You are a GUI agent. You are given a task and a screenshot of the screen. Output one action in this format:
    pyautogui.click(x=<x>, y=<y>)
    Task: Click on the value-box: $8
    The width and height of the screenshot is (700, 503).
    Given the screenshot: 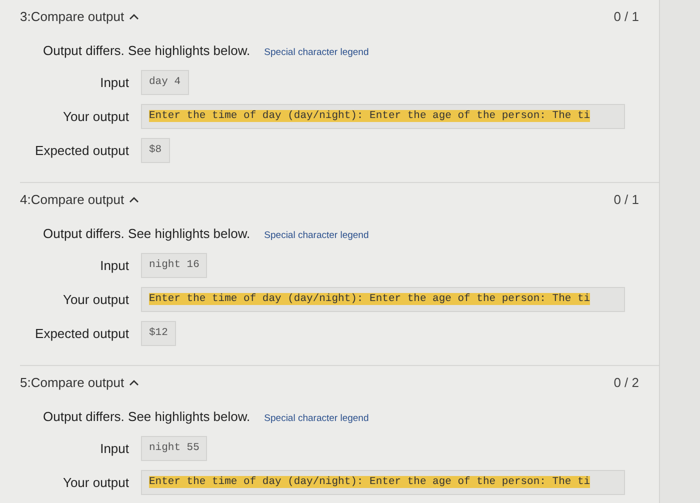 What is the action you would take?
    pyautogui.click(x=155, y=151)
    